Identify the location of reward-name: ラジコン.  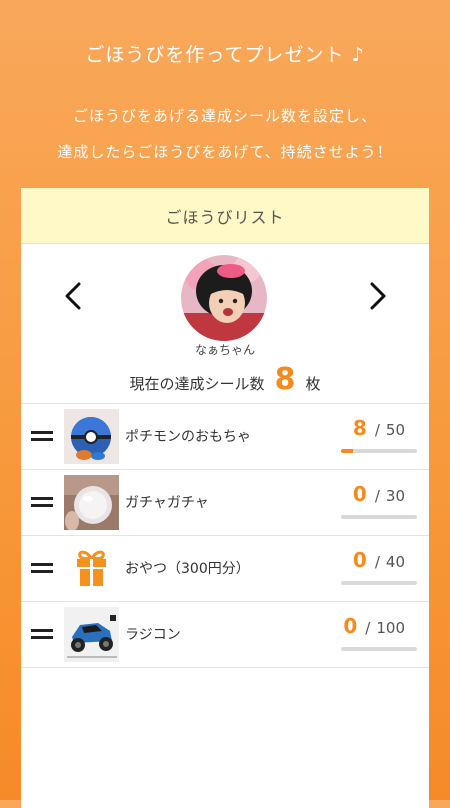
(153, 635).